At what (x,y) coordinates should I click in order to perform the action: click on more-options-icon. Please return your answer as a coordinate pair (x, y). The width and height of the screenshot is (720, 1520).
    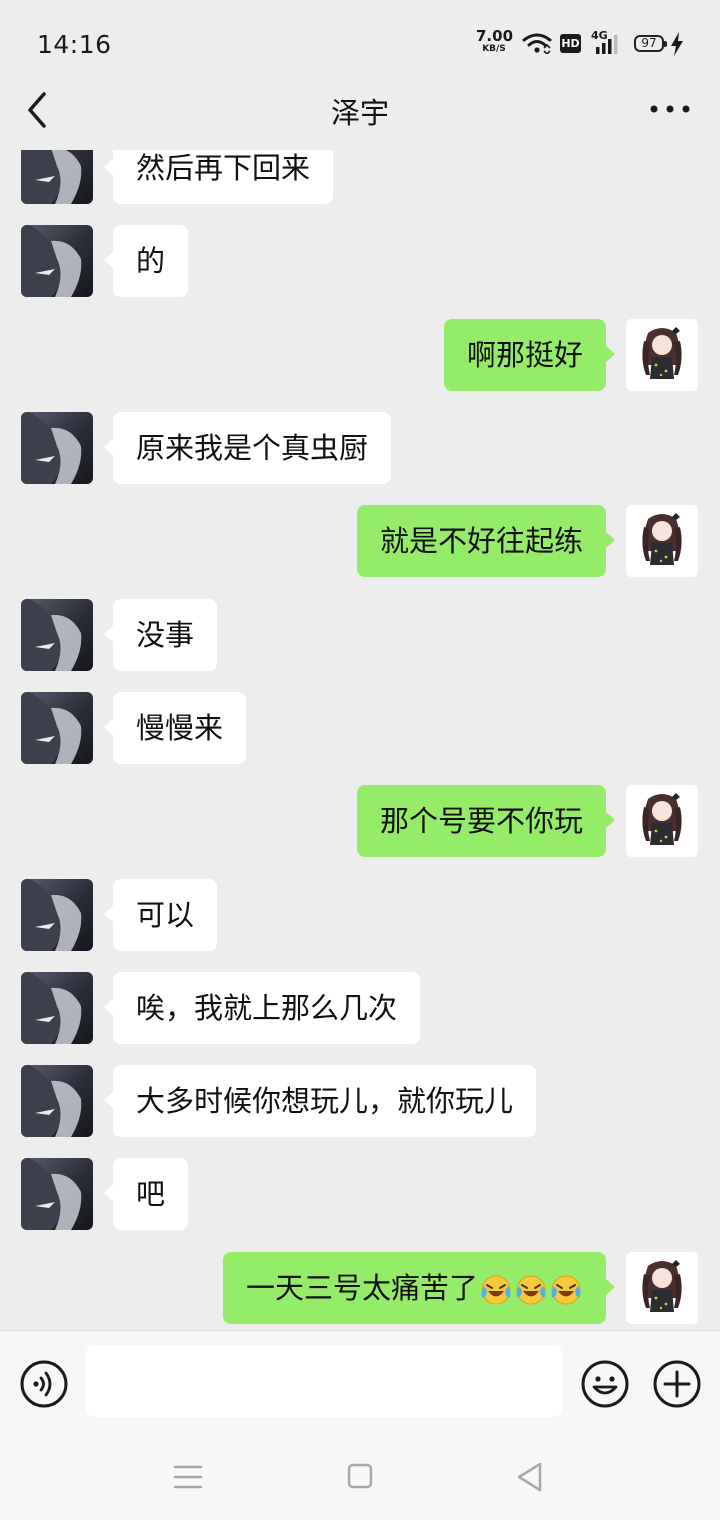
    Looking at the image, I should click on (670, 109).